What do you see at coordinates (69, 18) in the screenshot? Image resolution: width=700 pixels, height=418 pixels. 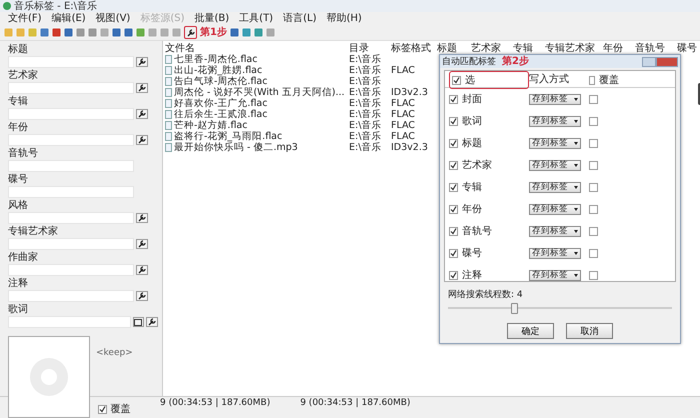 I see `menu-item: 编辑(E)` at bounding box center [69, 18].